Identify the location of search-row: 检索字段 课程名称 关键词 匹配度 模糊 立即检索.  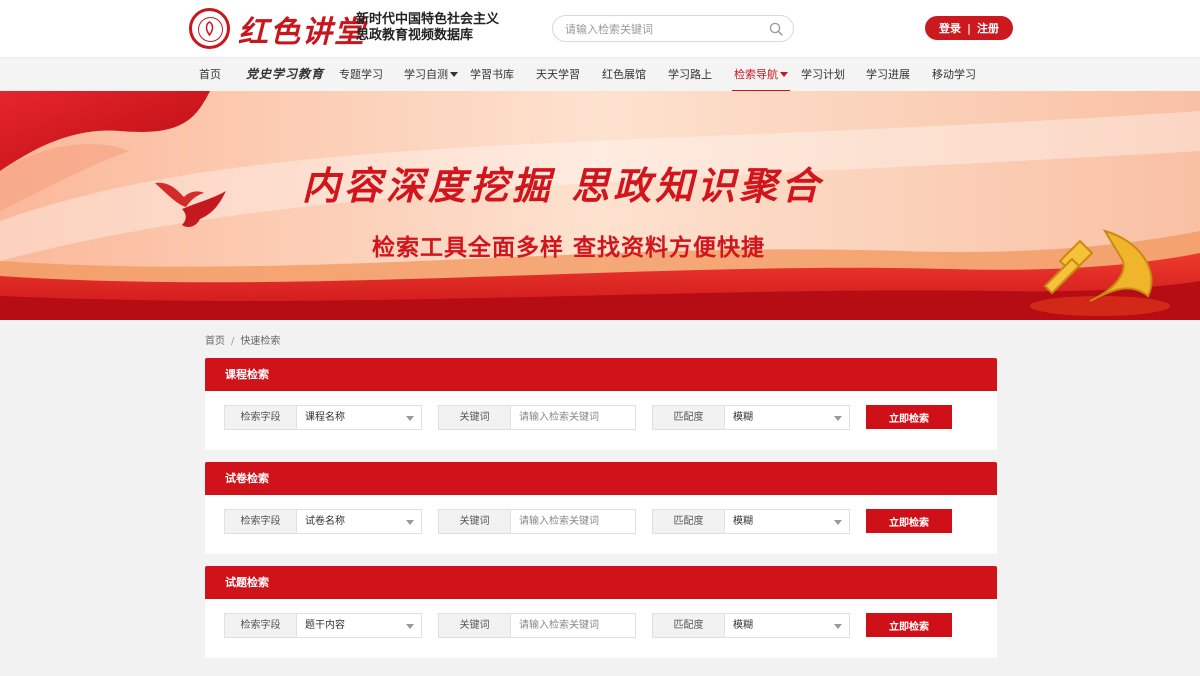
(601, 420).